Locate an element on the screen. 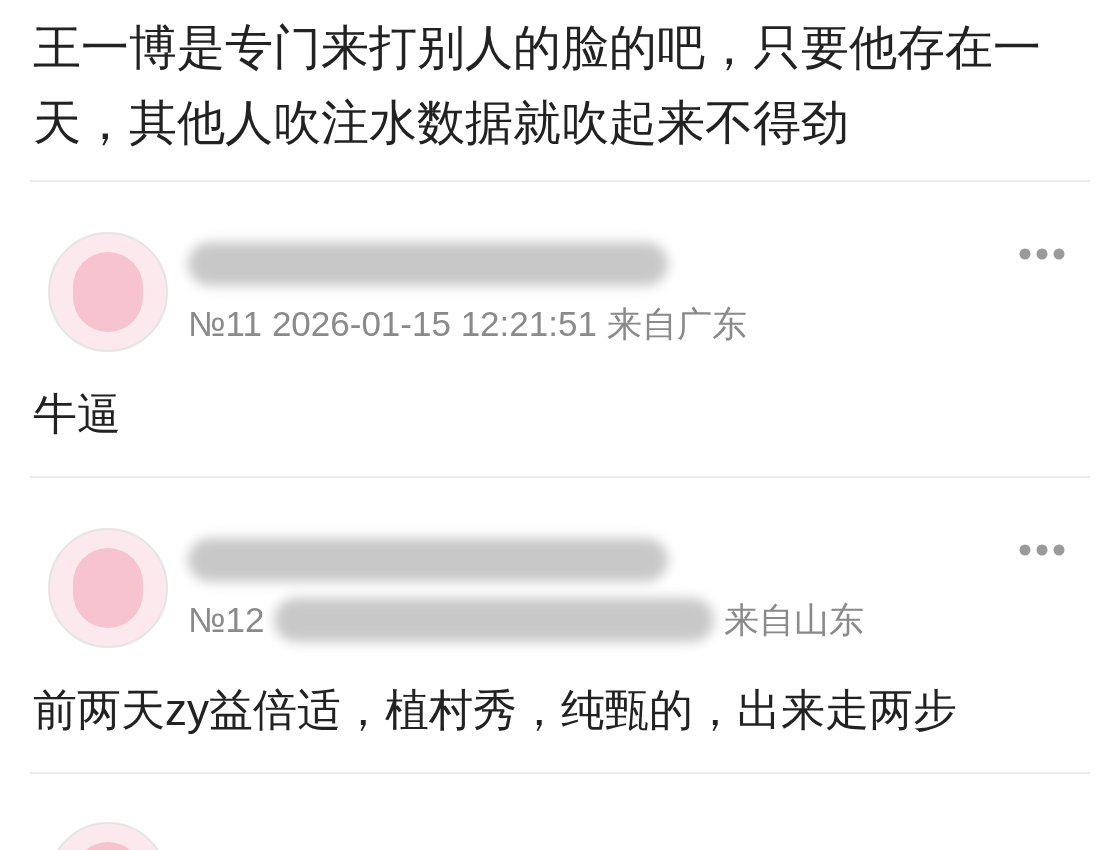 This screenshot has height=850, width=1120. comment-number: №12 is located at coordinates (226, 620).